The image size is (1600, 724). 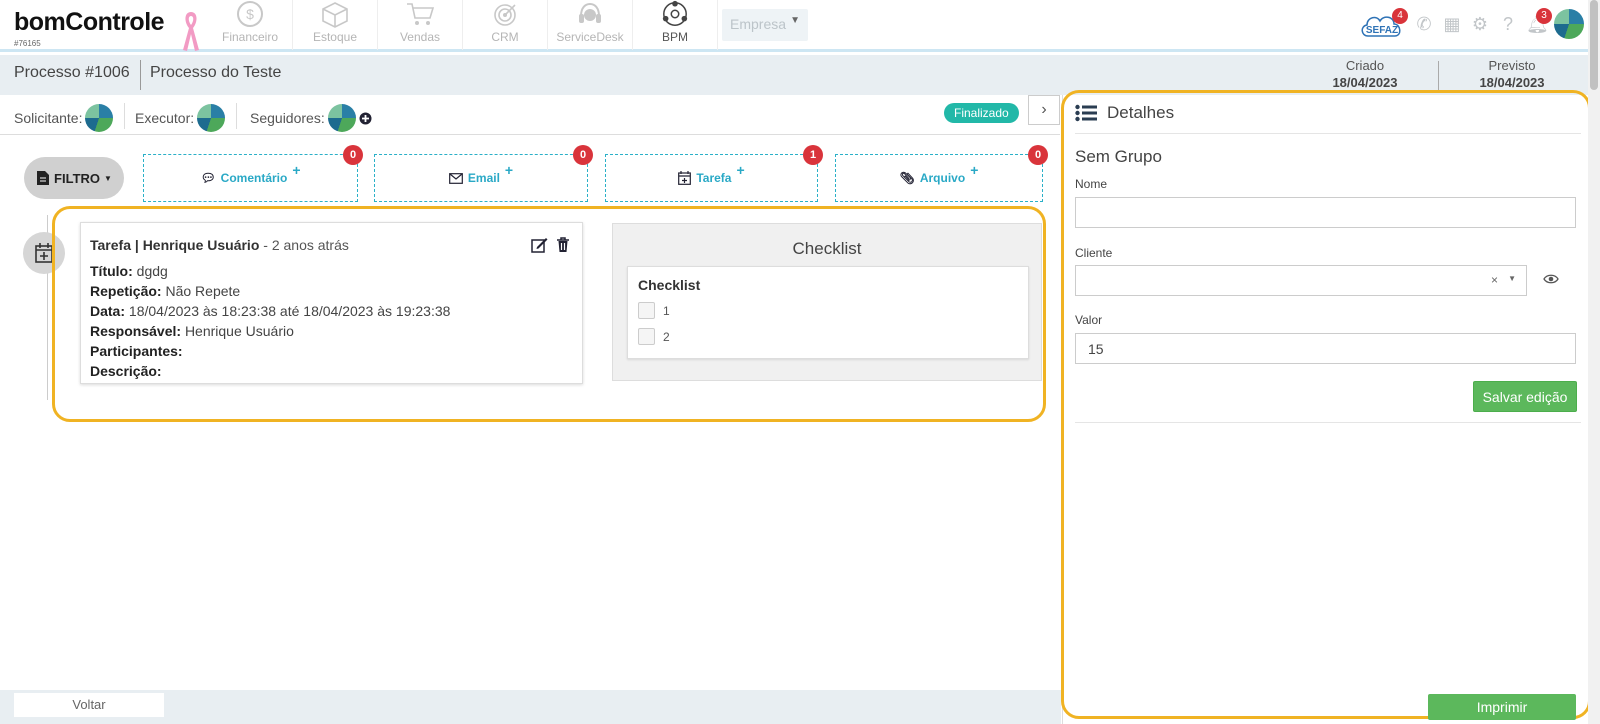 I want to click on checklist-item: 2, so click(x=828, y=336).